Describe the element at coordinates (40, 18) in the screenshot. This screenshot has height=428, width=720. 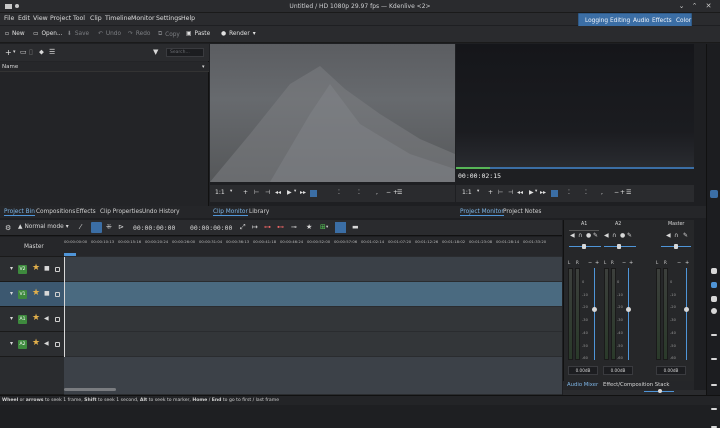
I see `menu-view: View` at that location.